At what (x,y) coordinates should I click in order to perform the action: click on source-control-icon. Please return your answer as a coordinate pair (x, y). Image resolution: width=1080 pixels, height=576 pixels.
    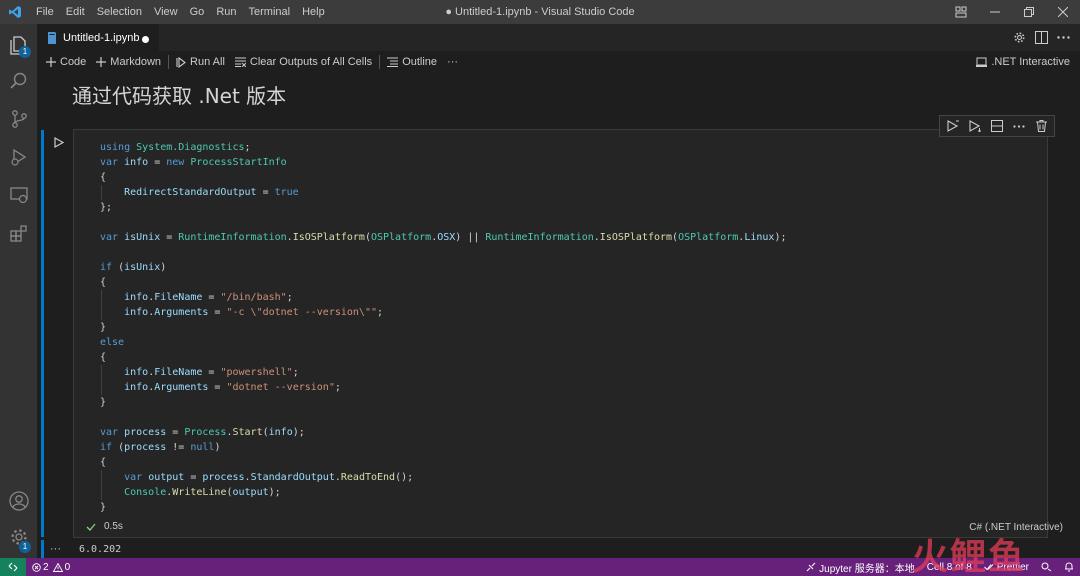
    Looking at the image, I should click on (18, 119).